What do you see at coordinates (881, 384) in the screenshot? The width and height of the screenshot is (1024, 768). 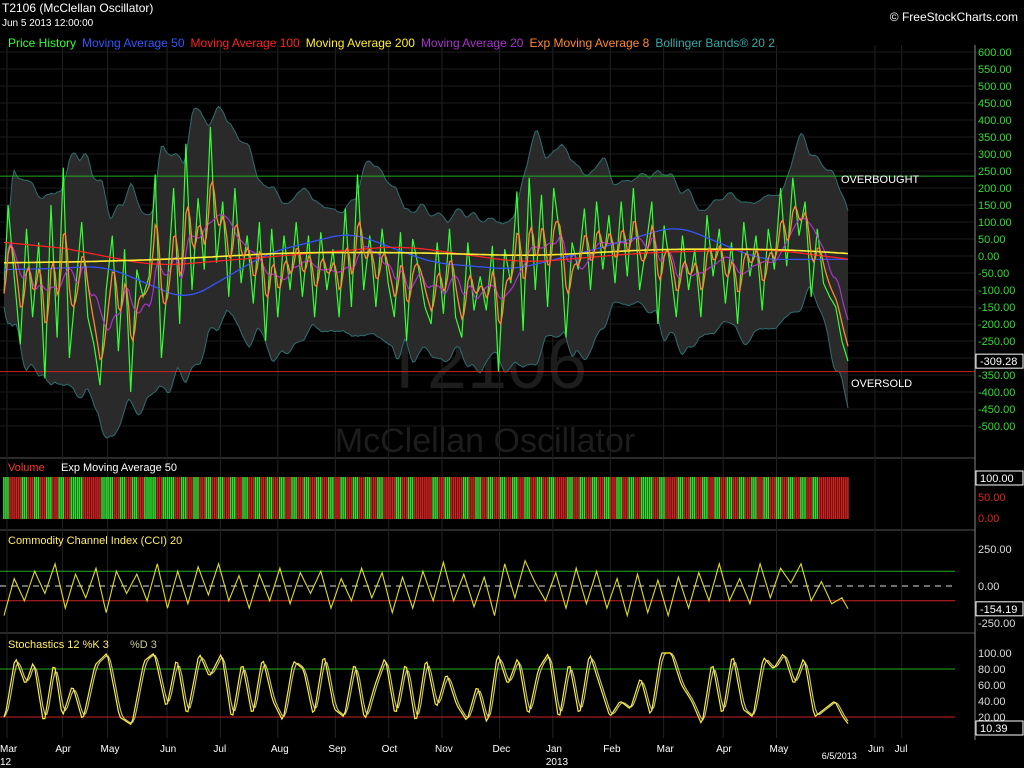 I see `oversold-label: OVERSOLD` at bounding box center [881, 384].